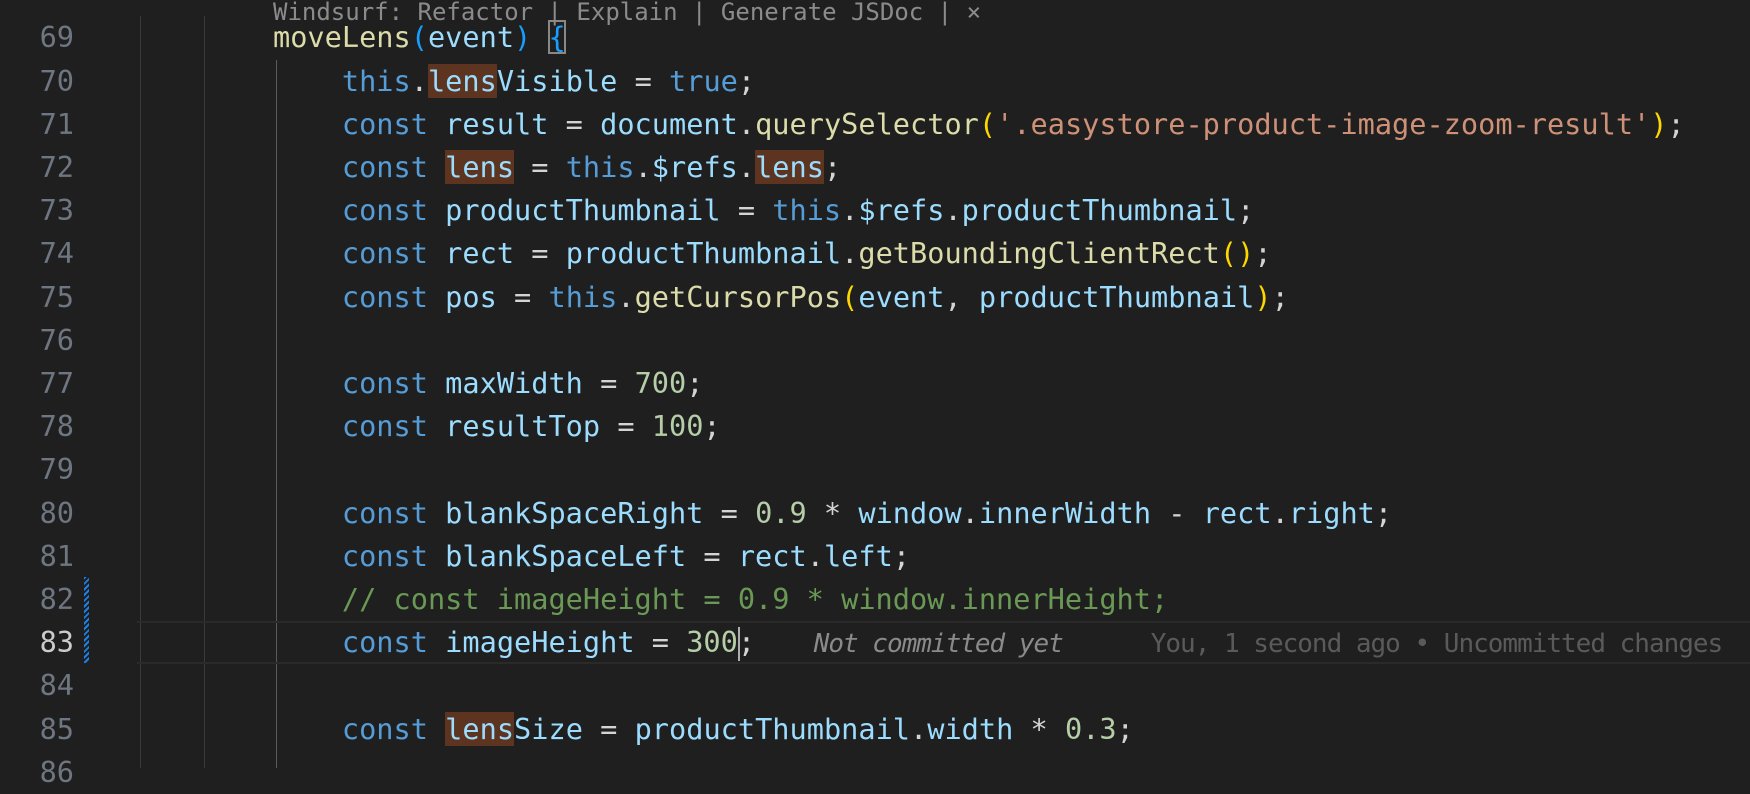 This screenshot has height=794, width=1750. What do you see at coordinates (57, 383) in the screenshot?
I see `line-number: 77` at bounding box center [57, 383].